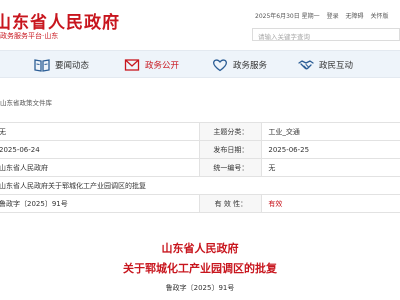  I want to click on table-row: 山东省人民政府关于郓城化工产业园调区的批复, so click(200, 185).